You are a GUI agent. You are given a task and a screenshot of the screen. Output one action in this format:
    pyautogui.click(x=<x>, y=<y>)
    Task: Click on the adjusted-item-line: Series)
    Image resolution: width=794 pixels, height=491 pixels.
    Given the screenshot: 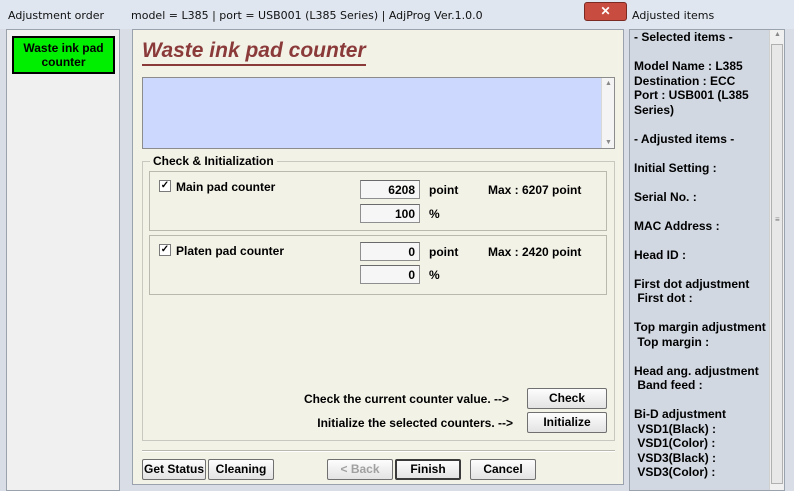 What is the action you would take?
    pyautogui.click(x=654, y=109)
    